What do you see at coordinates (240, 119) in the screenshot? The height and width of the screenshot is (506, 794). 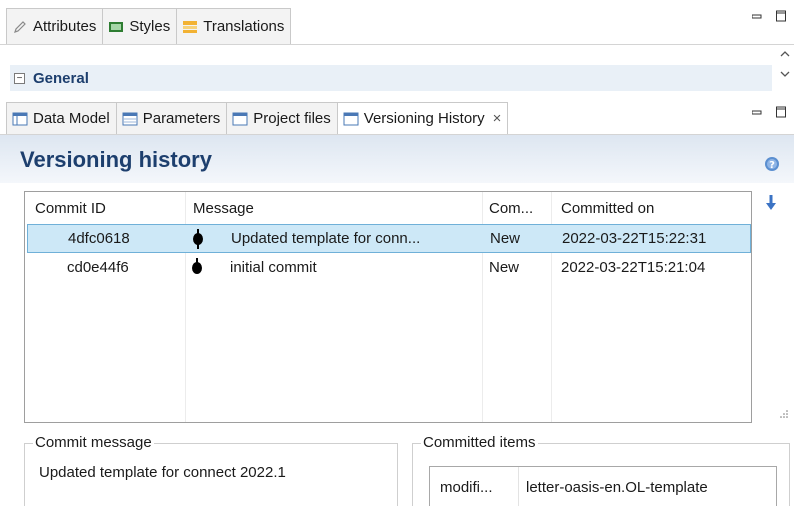 I see `project-files-icon` at bounding box center [240, 119].